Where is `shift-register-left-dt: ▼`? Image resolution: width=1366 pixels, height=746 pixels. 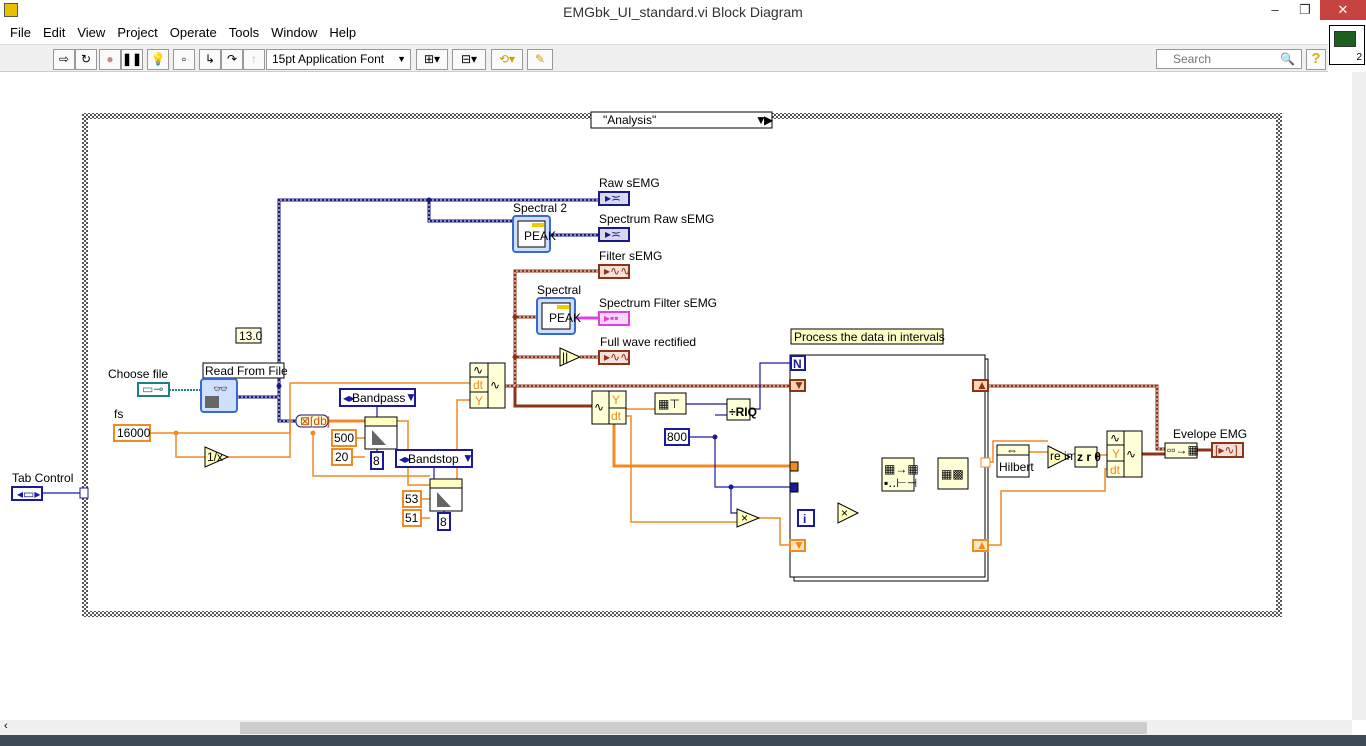
shift-register-left-dt: ▼ is located at coordinates (797, 545).